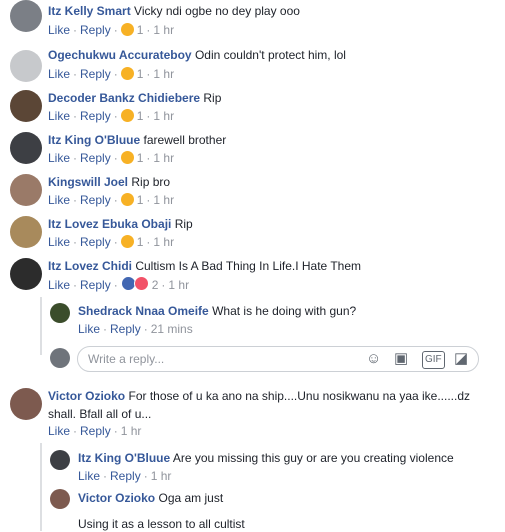  I want to click on comment-text: Vicky ndi ogbe no dey play ooo, so click(217, 11).